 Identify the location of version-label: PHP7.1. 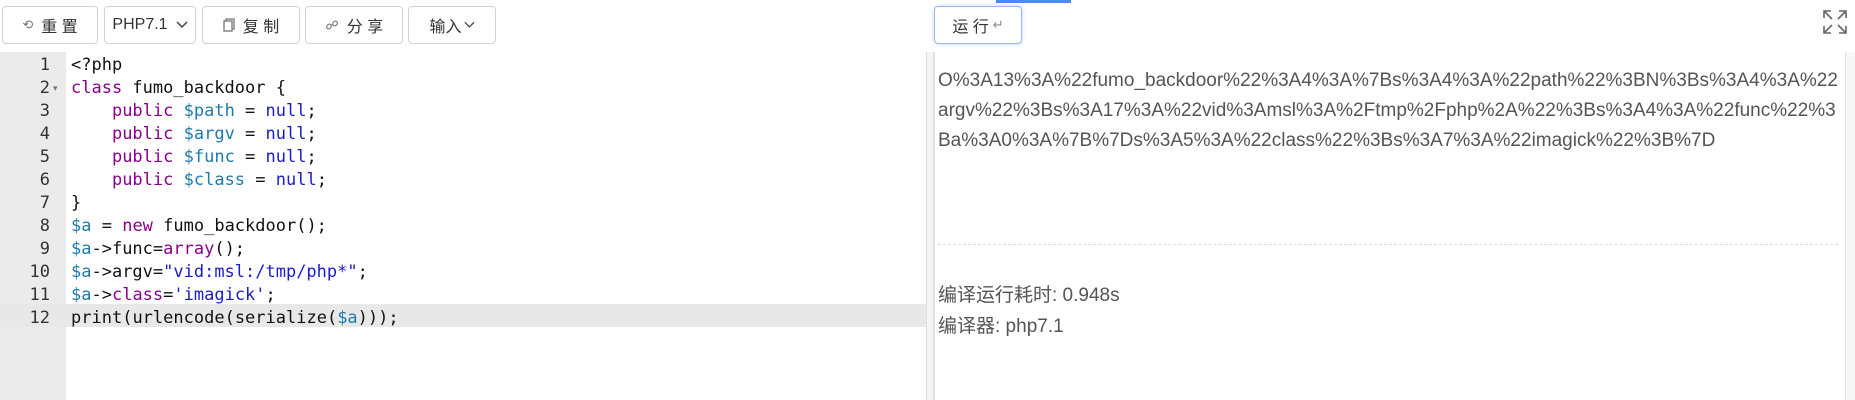
(140, 24).